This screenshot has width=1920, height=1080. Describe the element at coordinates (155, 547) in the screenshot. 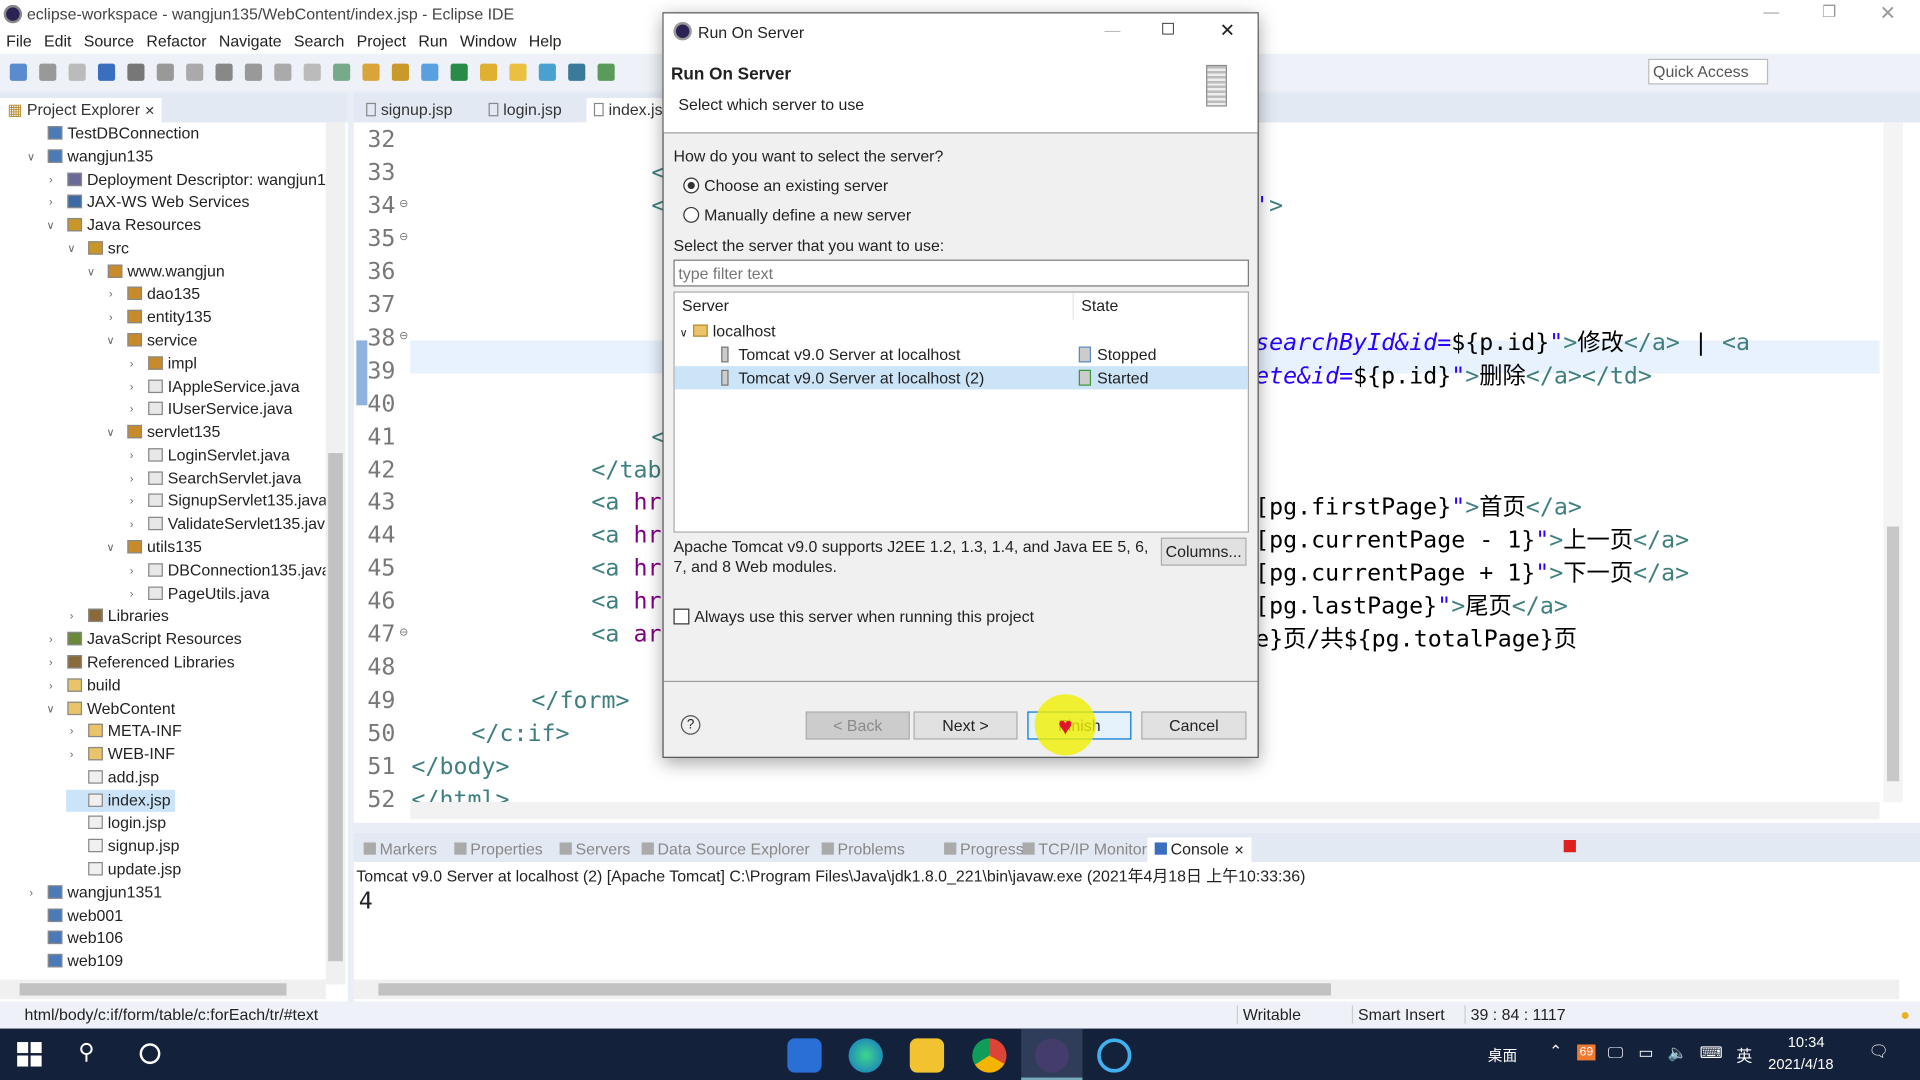

I see `tree-item: ∨ utils135` at that location.